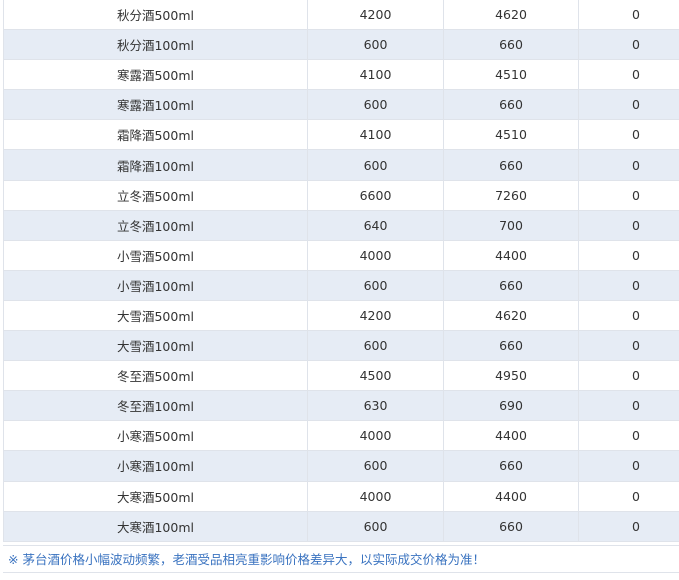 This screenshot has width=679, height=580. What do you see at coordinates (155, 406) in the screenshot?
I see `product-name-cell: 冬至酒100ml` at bounding box center [155, 406].